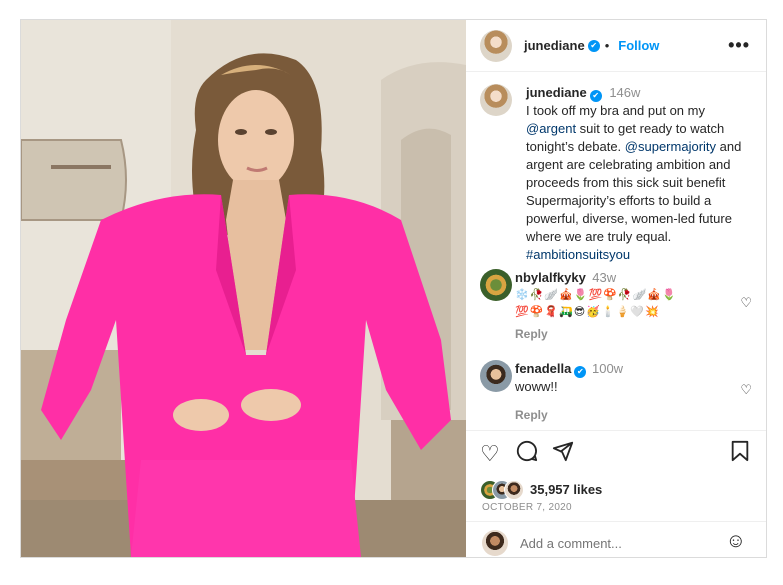  Describe the element at coordinates (556, 92) in the screenshot. I see `caption-username: junediane` at that location.